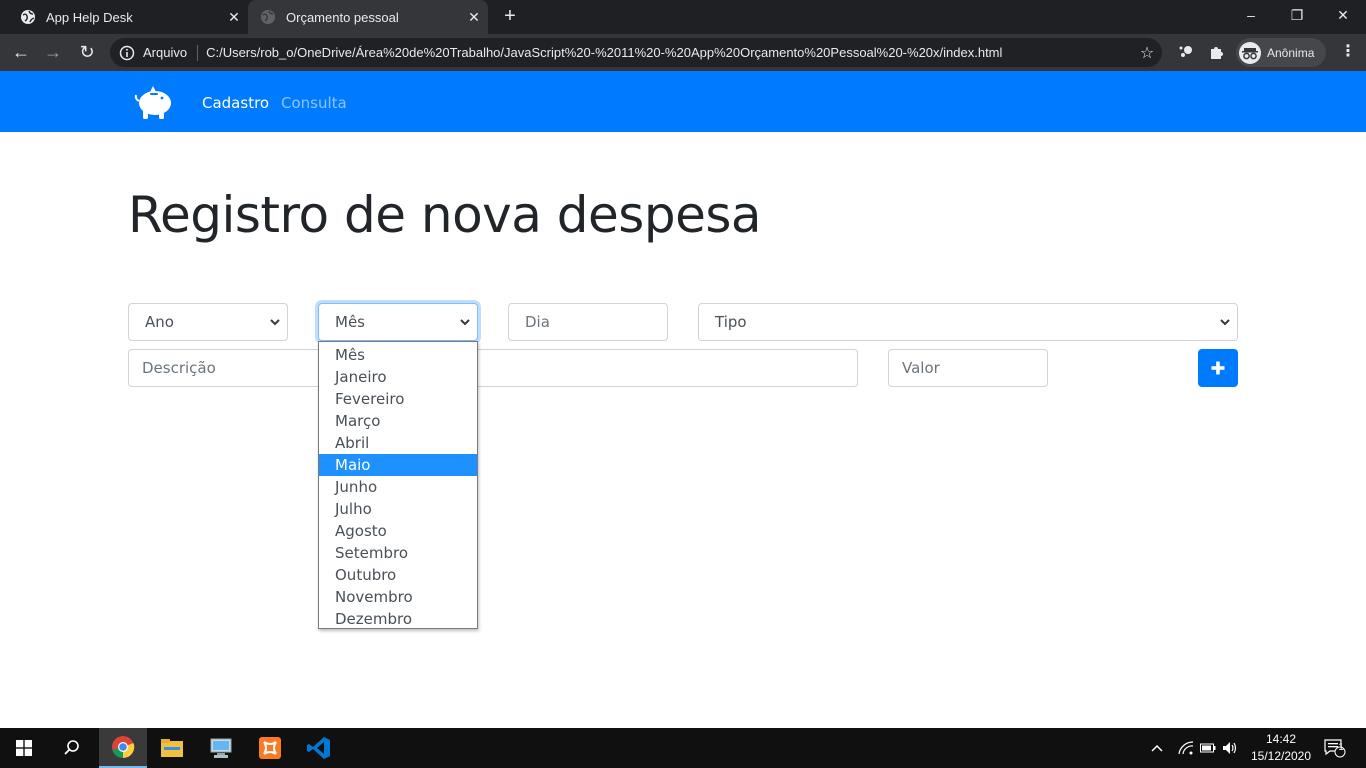 The height and width of the screenshot is (768, 1366). Describe the element at coordinates (1281, 739) in the screenshot. I see `clock-time: 14:42` at that location.